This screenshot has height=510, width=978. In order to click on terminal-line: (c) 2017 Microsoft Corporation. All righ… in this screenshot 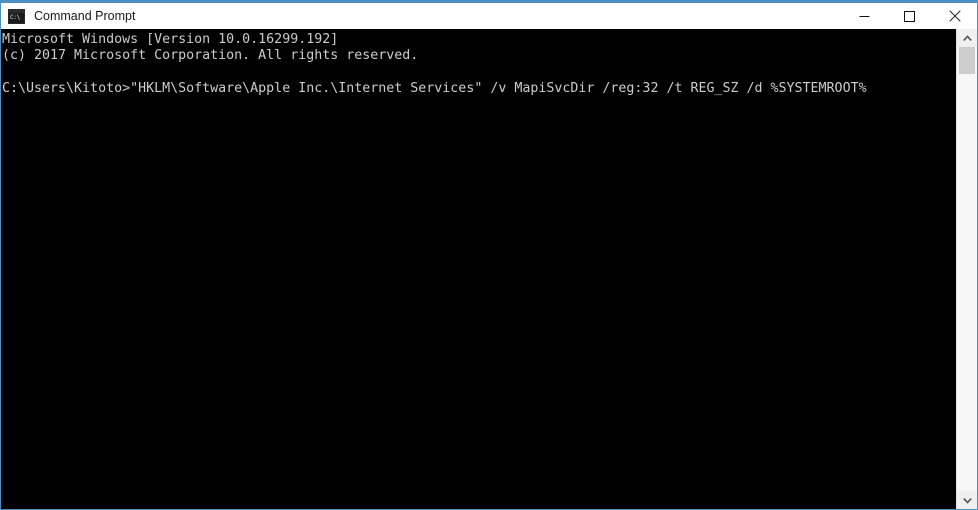, I will do `click(210, 56)`.